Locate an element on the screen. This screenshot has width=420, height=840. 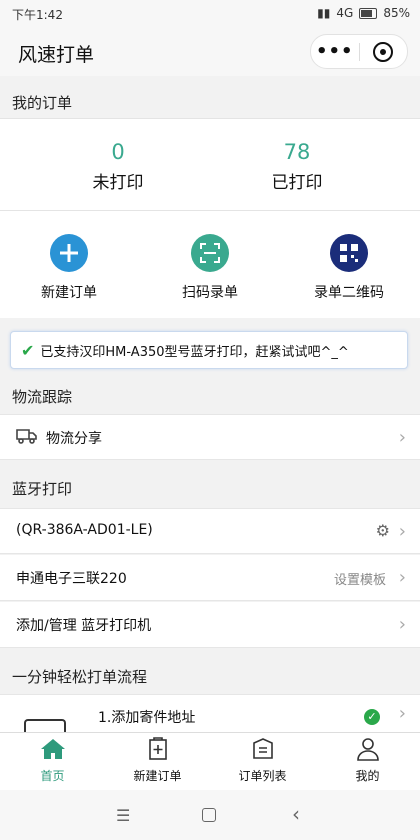
battery-level: 85% is located at coordinates (396, 13).